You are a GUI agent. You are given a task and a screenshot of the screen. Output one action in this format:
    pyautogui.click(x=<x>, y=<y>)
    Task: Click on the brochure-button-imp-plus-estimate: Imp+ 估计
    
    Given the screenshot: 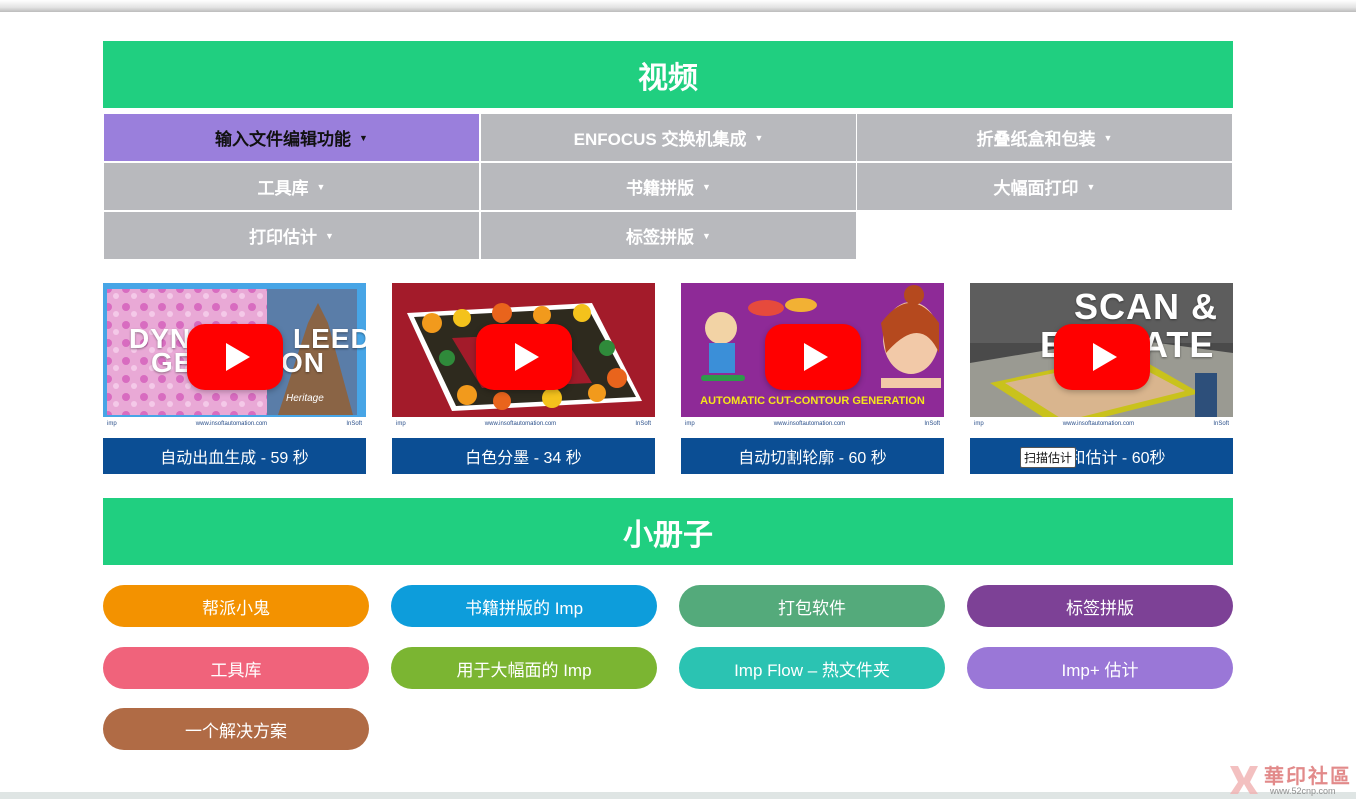 What is the action you would take?
    pyautogui.click(x=1100, y=668)
    